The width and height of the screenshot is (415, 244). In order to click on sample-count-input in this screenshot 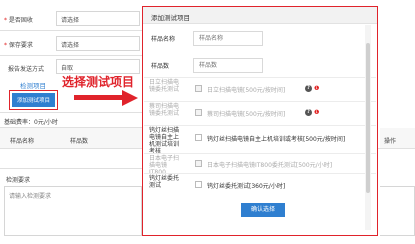, I will do `click(228, 65)`.